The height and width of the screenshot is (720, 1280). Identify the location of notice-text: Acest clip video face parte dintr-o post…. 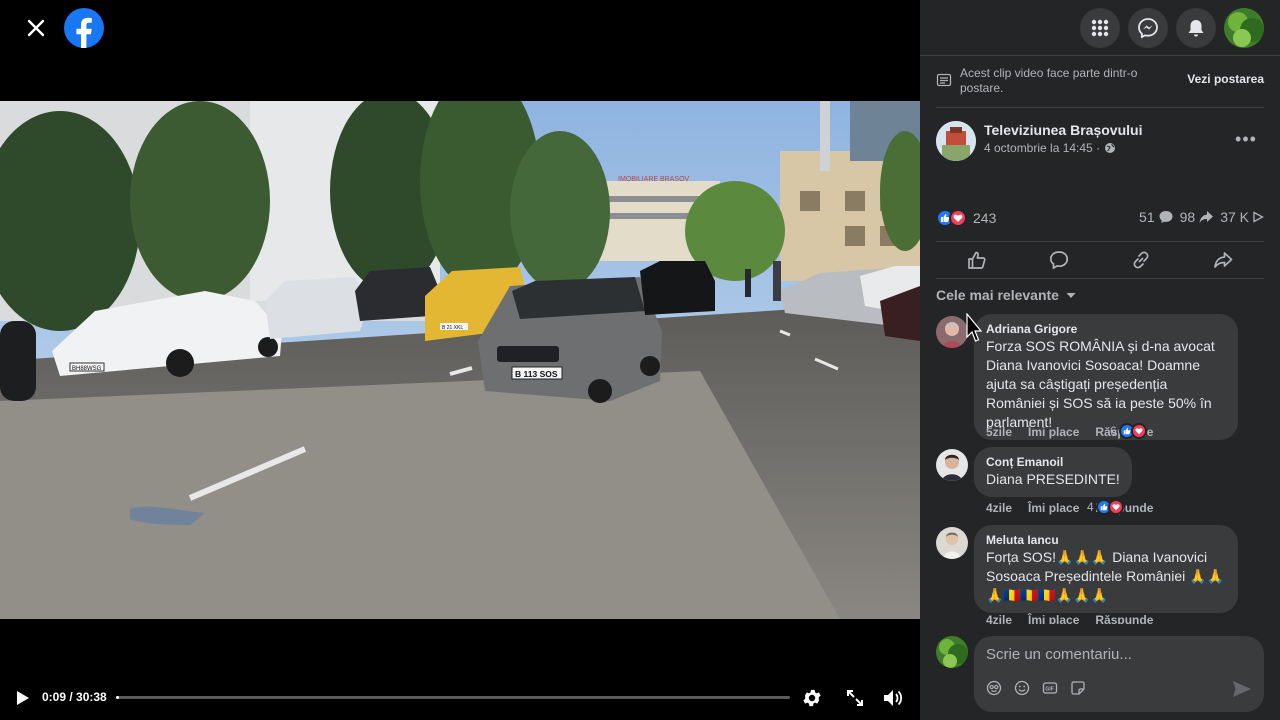
(1049, 80).